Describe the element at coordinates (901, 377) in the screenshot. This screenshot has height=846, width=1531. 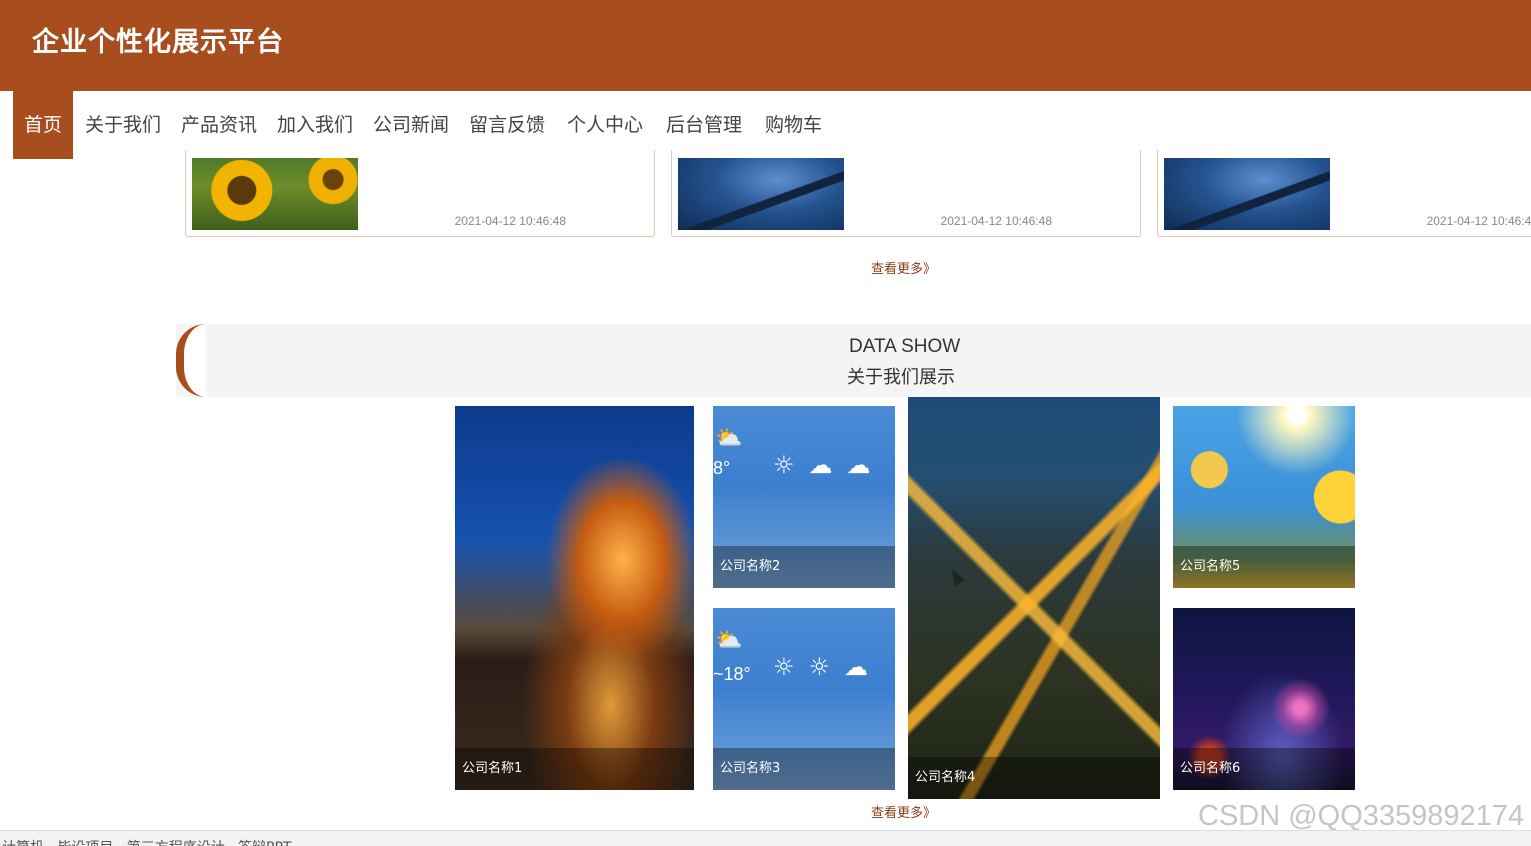
I see `section-title-cn: 关于我们展示` at that location.